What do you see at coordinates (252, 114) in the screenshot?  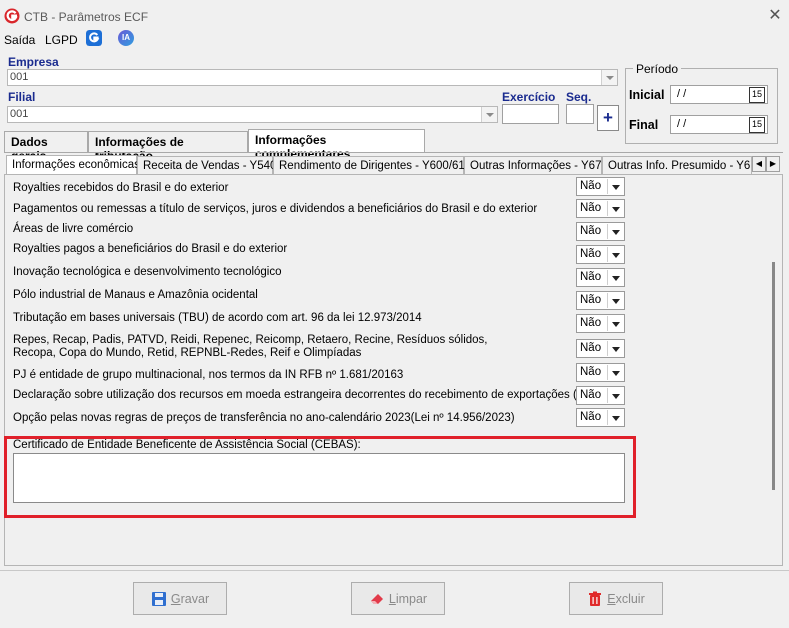 I see `filial-combo: 001` at bounding box center [252, 114].